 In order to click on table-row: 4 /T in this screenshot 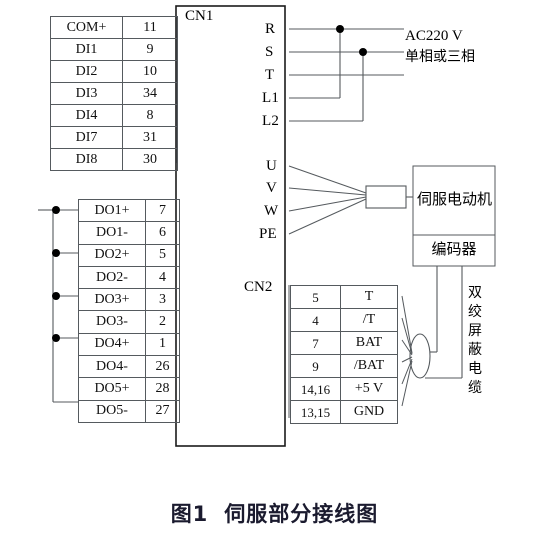, I will do `click(344, 320)`.